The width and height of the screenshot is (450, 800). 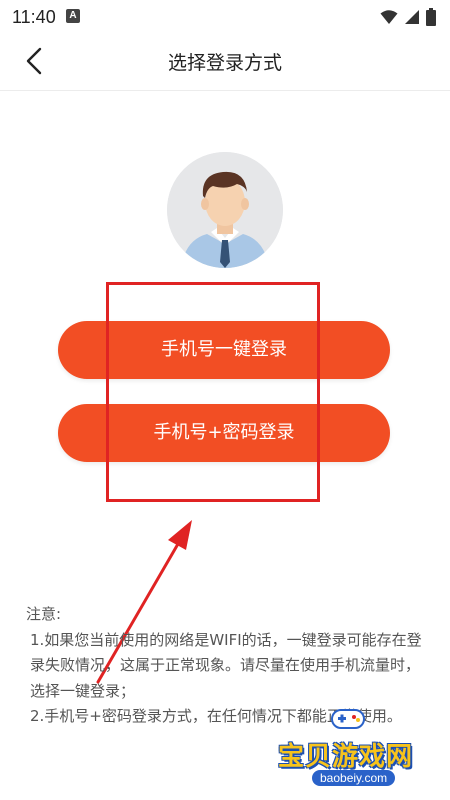 I want to click on onekey-login-button: 手机号一键登录, so click(x=224, y=350).